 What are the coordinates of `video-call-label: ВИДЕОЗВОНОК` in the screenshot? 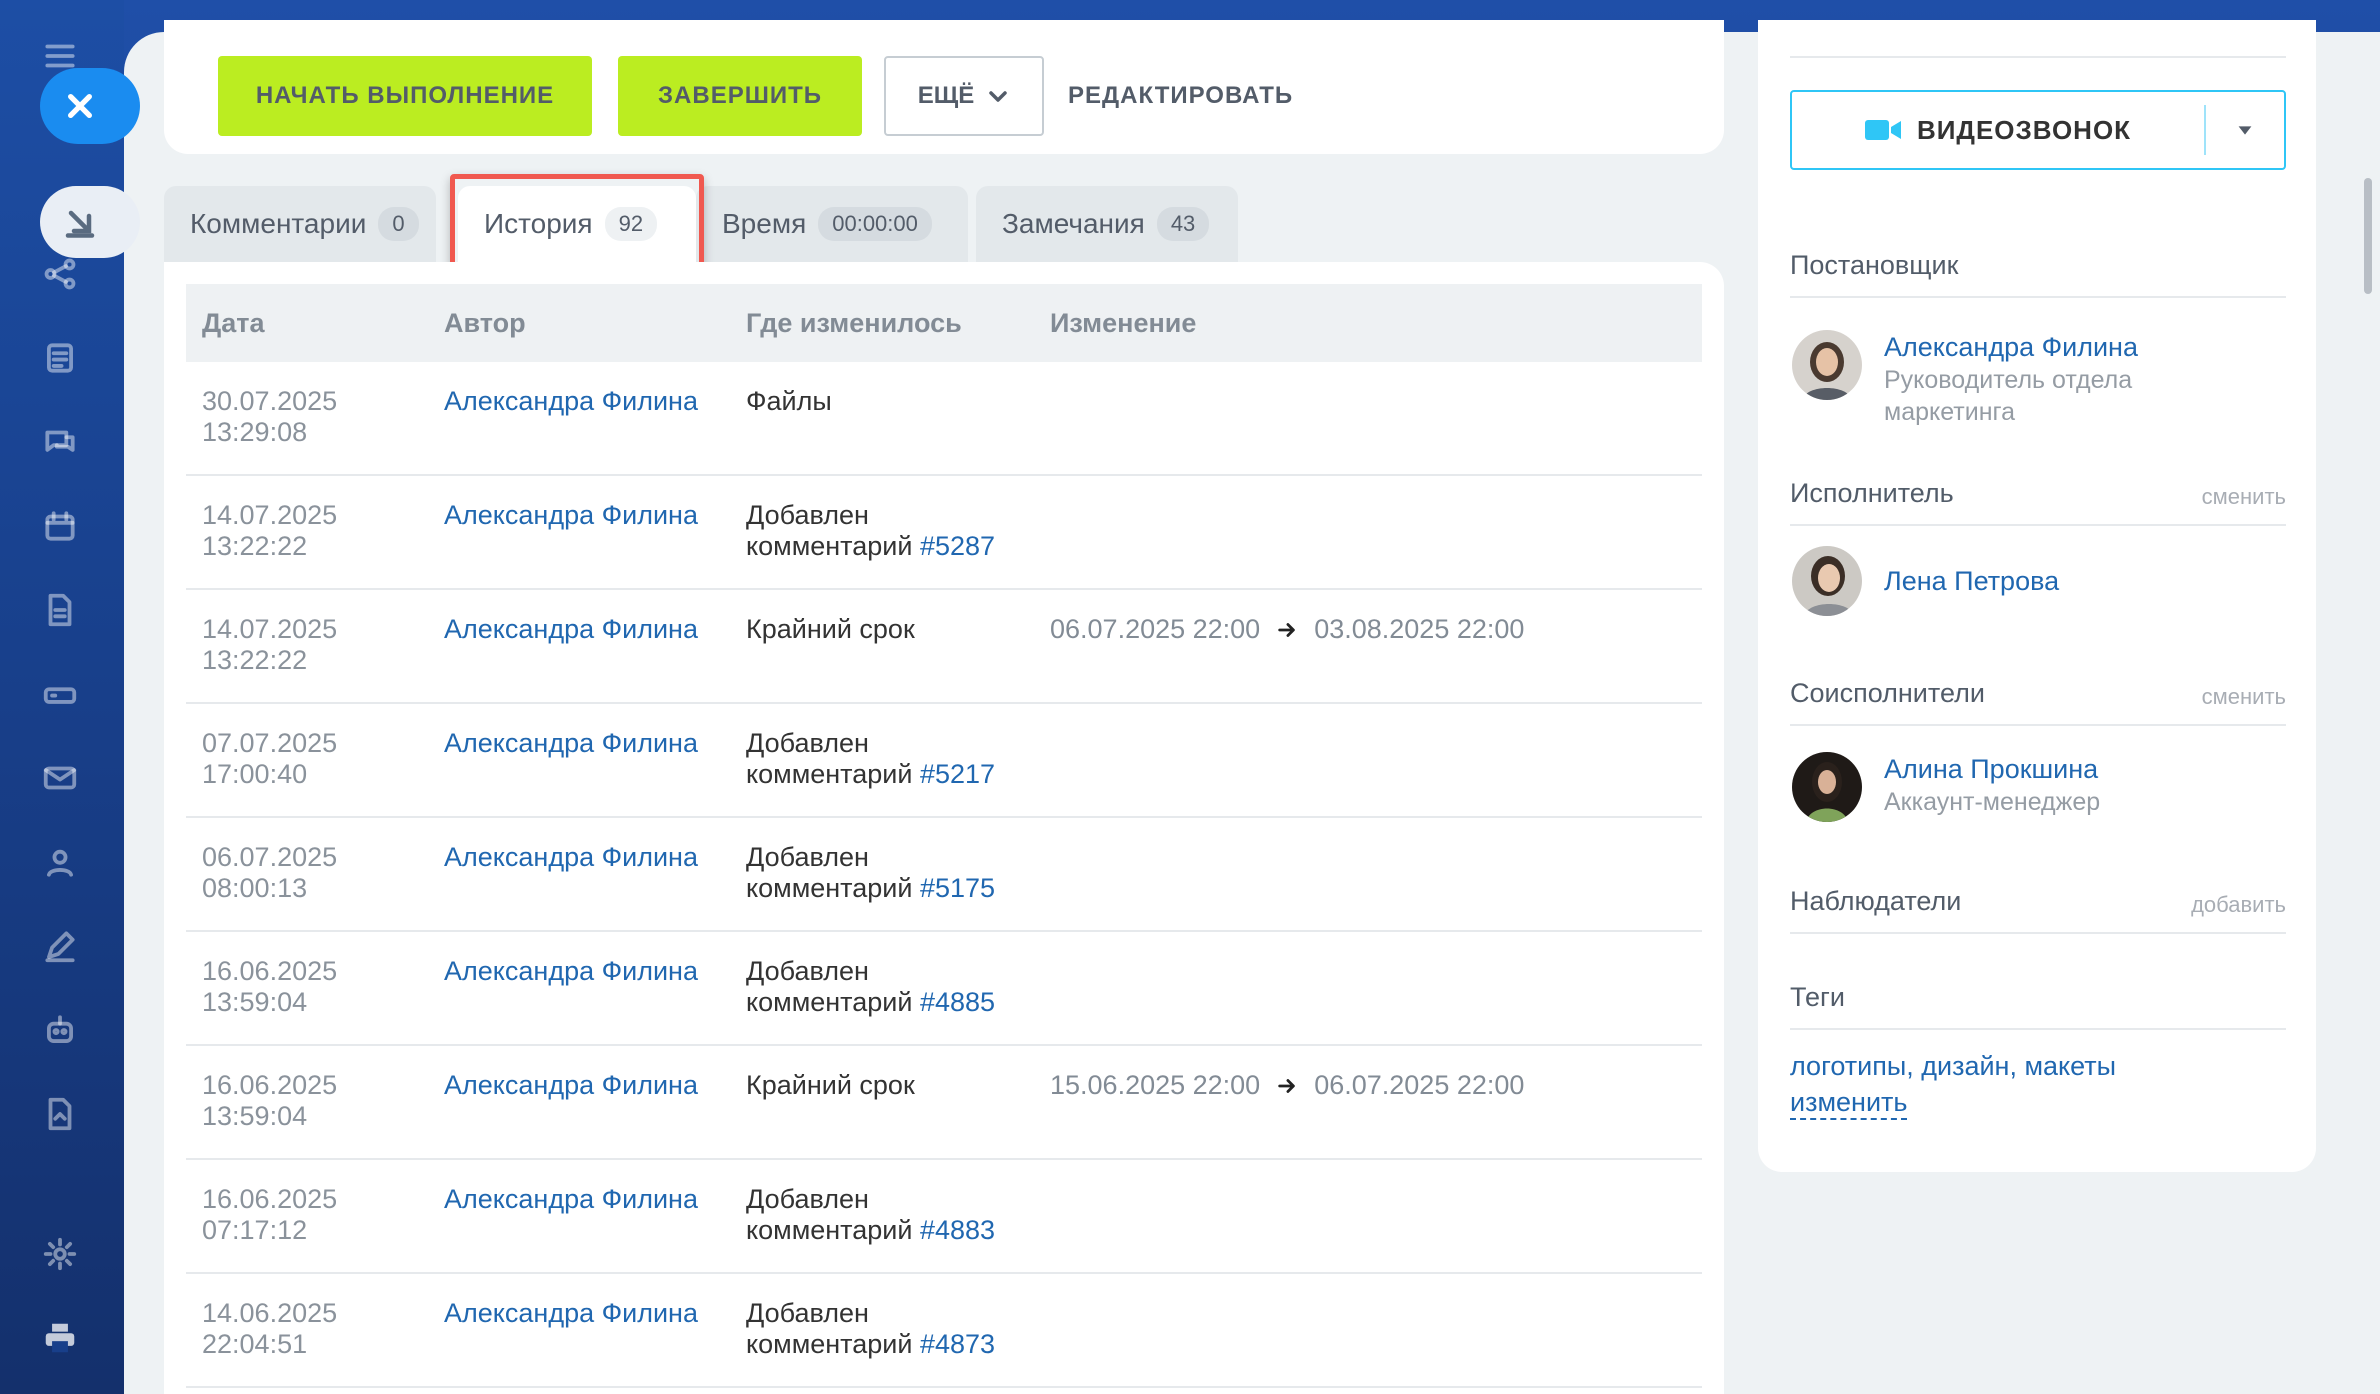 It's located at (2024, 129).